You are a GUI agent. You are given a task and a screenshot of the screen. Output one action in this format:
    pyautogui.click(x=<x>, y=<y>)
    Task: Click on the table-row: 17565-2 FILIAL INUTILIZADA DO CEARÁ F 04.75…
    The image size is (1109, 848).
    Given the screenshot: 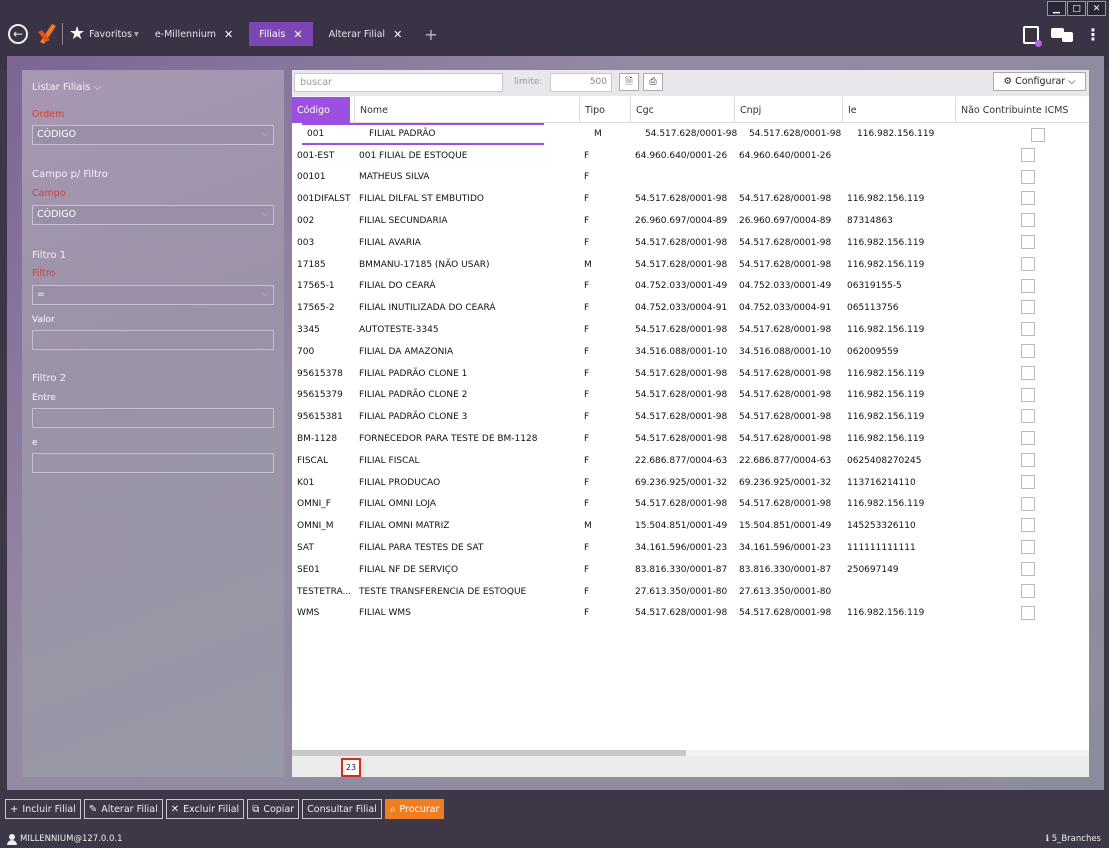 What is the action you would take?
    pyautogui.click(x=690, y=308)
    